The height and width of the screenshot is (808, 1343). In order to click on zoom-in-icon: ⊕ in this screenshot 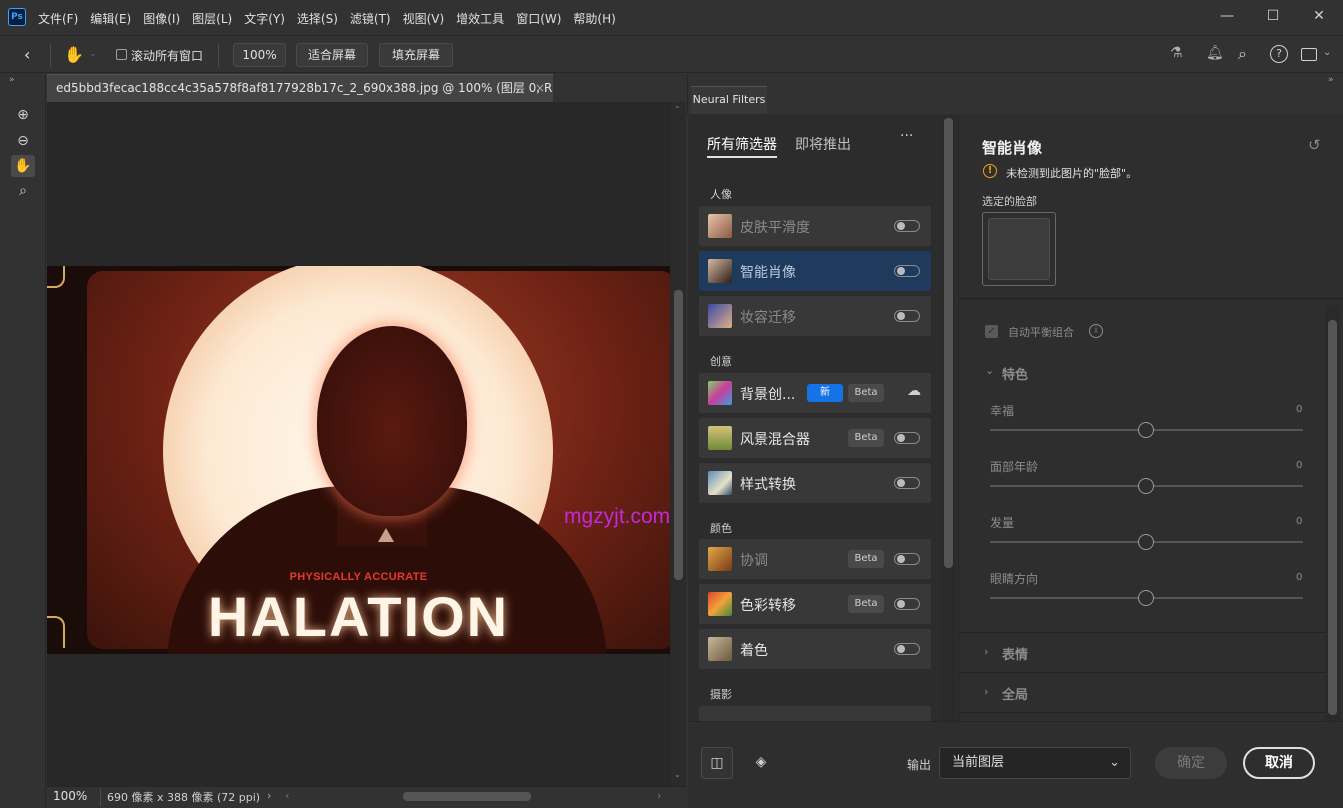, I will do `click(23, 115)`.